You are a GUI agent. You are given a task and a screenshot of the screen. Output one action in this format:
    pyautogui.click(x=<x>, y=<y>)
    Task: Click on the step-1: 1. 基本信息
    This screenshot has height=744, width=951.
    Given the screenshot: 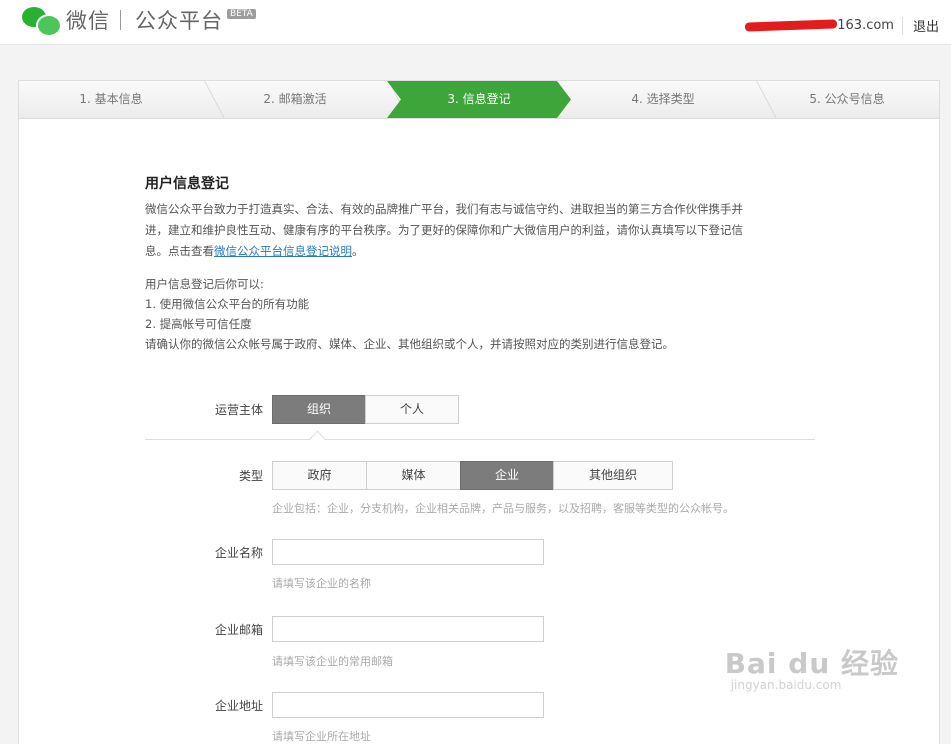 What is the action you would take?
    pyautogui.click(x=122, y=99)
    